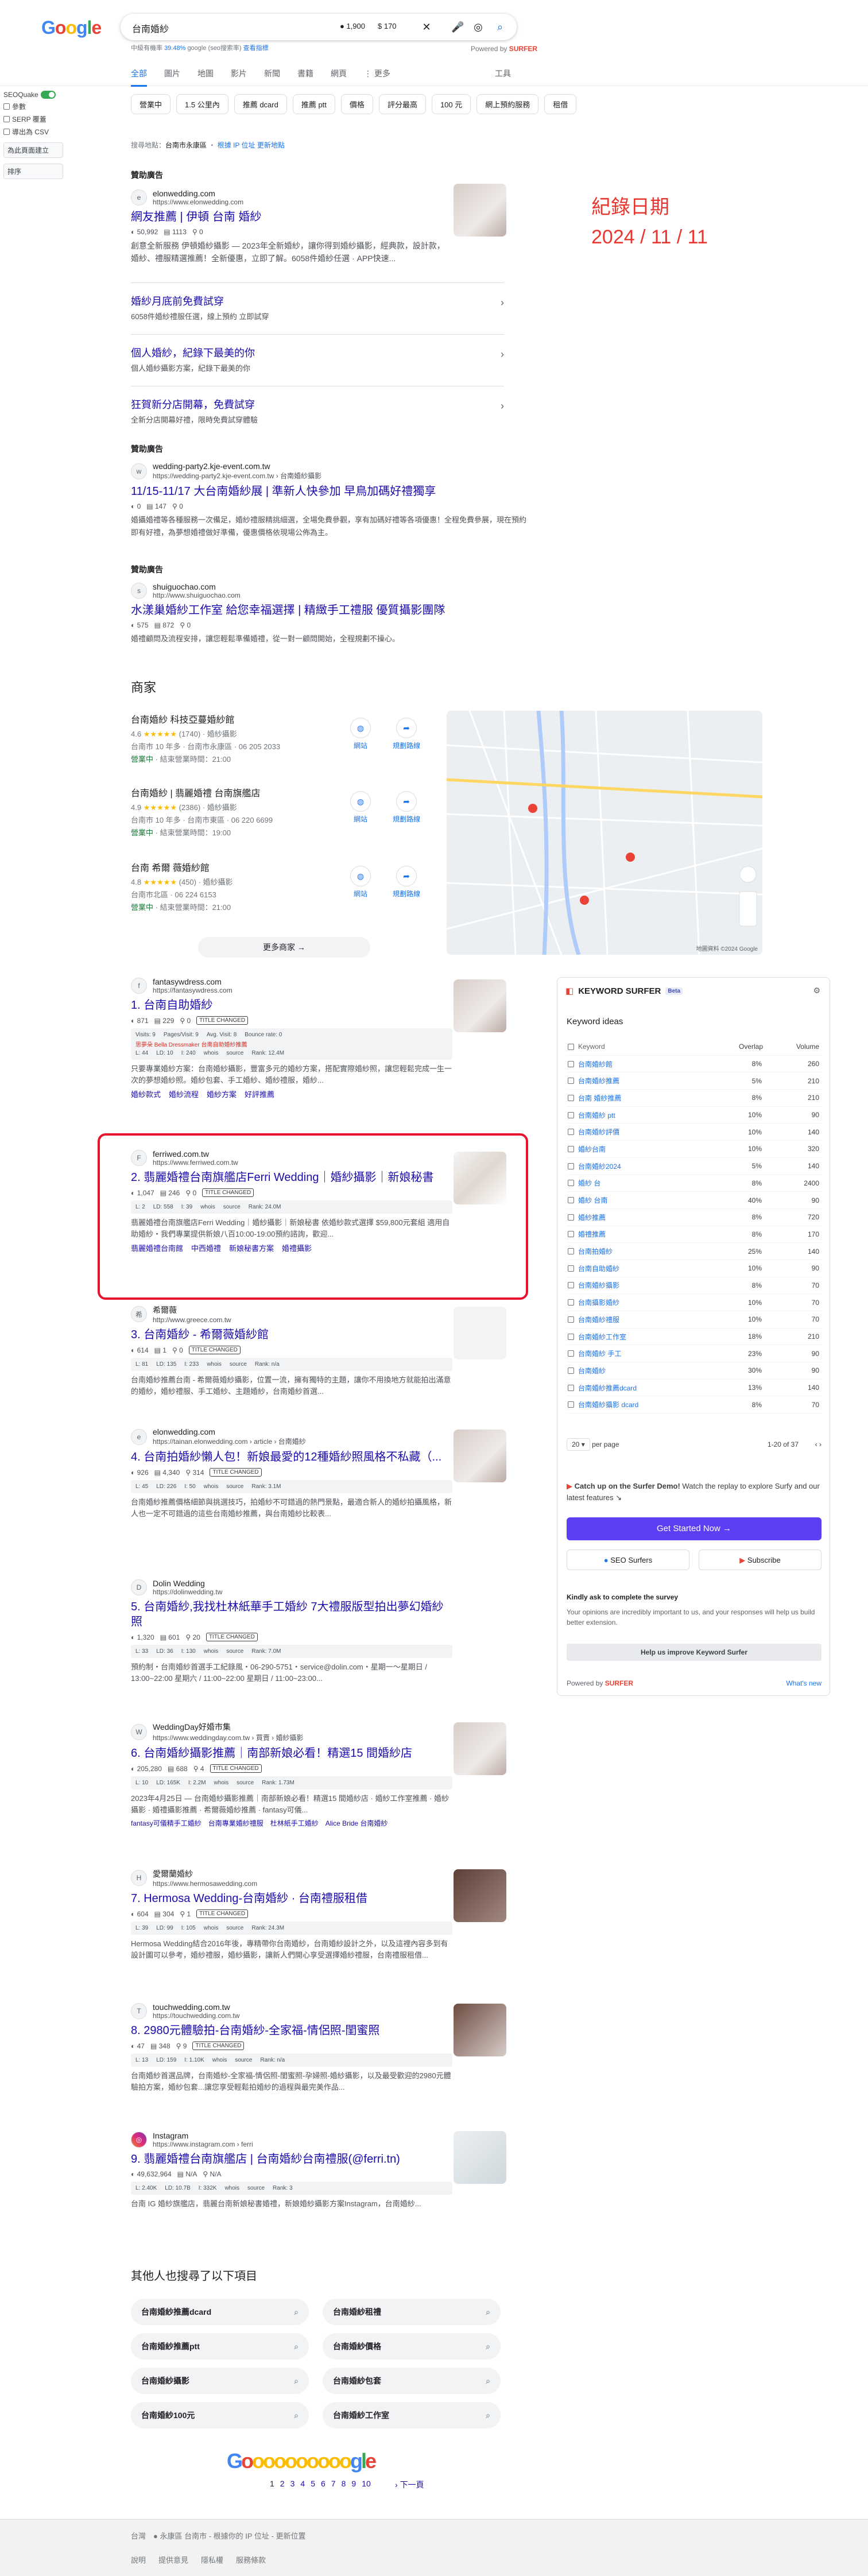 This screenshot has height=2576, width=868. I want to click on page-number: 8, so click(344, 2484).